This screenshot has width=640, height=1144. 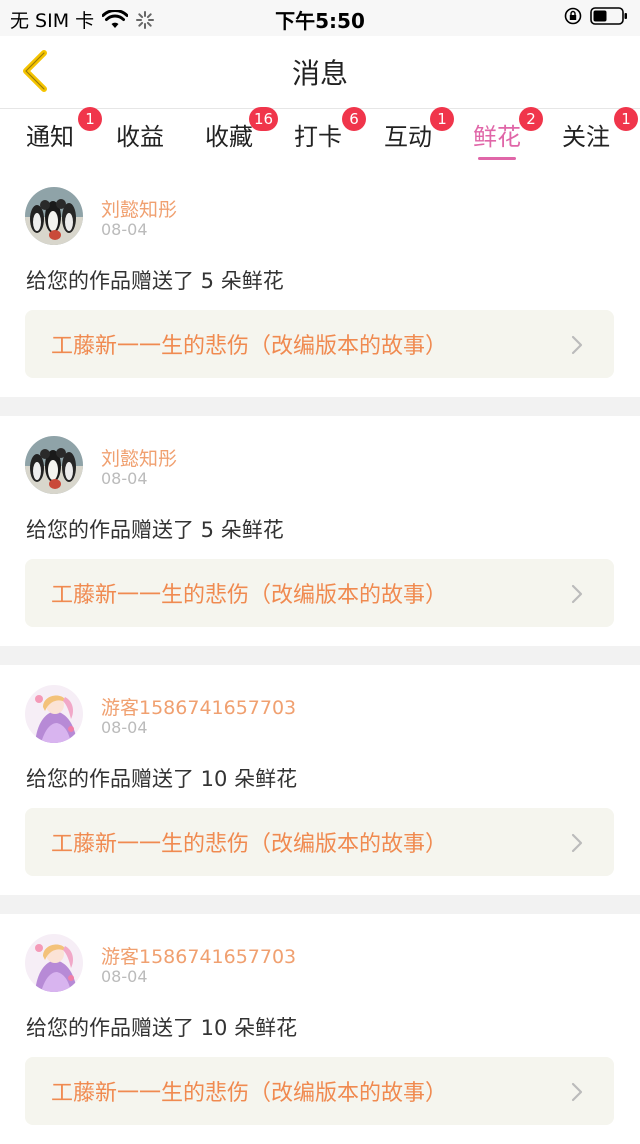 I want to click on tab-notification: 通知 1, so click(x=64, y=129).